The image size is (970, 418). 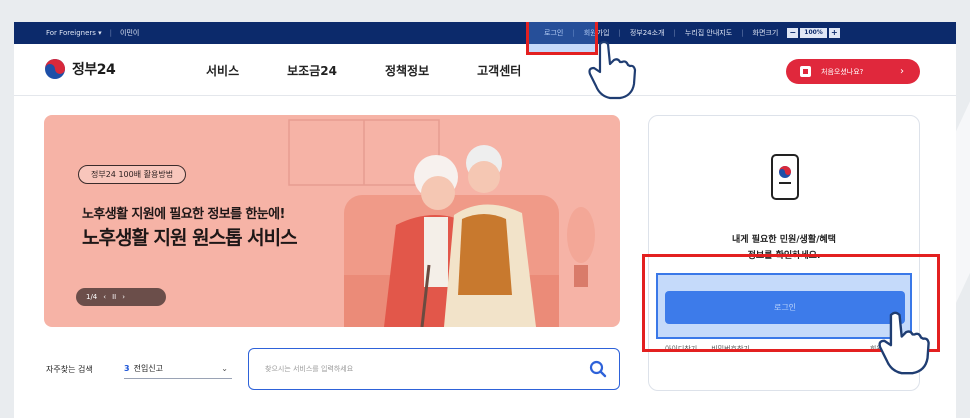 What do you see at coordinates (222, 70) in the screenshot?
I see `menu-services: 서비스` at bounding box center [222, 70].